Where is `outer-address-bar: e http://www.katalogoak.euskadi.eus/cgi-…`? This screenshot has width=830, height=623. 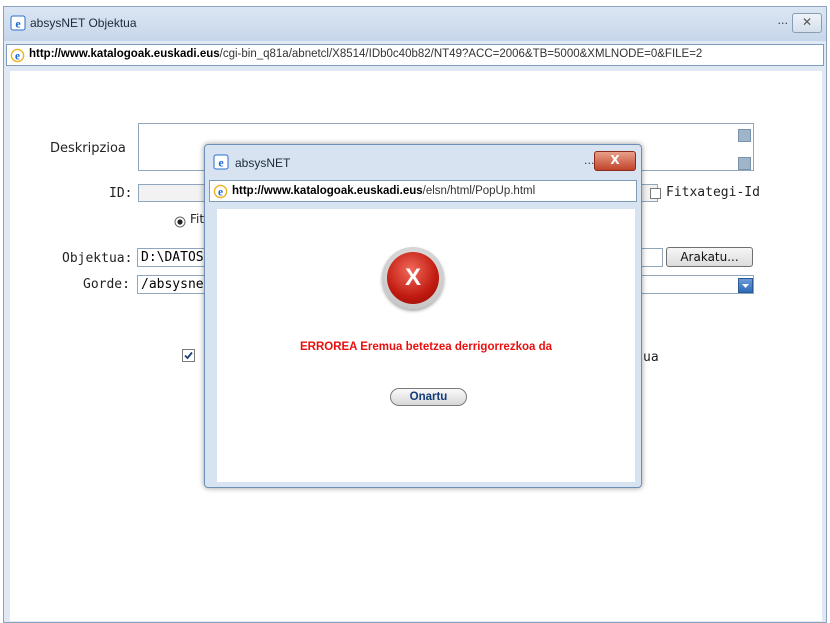
outer-address-bar: e http://www.katalogoak.euskadi.eus/cgi-… is located at coordinates (415, 55).